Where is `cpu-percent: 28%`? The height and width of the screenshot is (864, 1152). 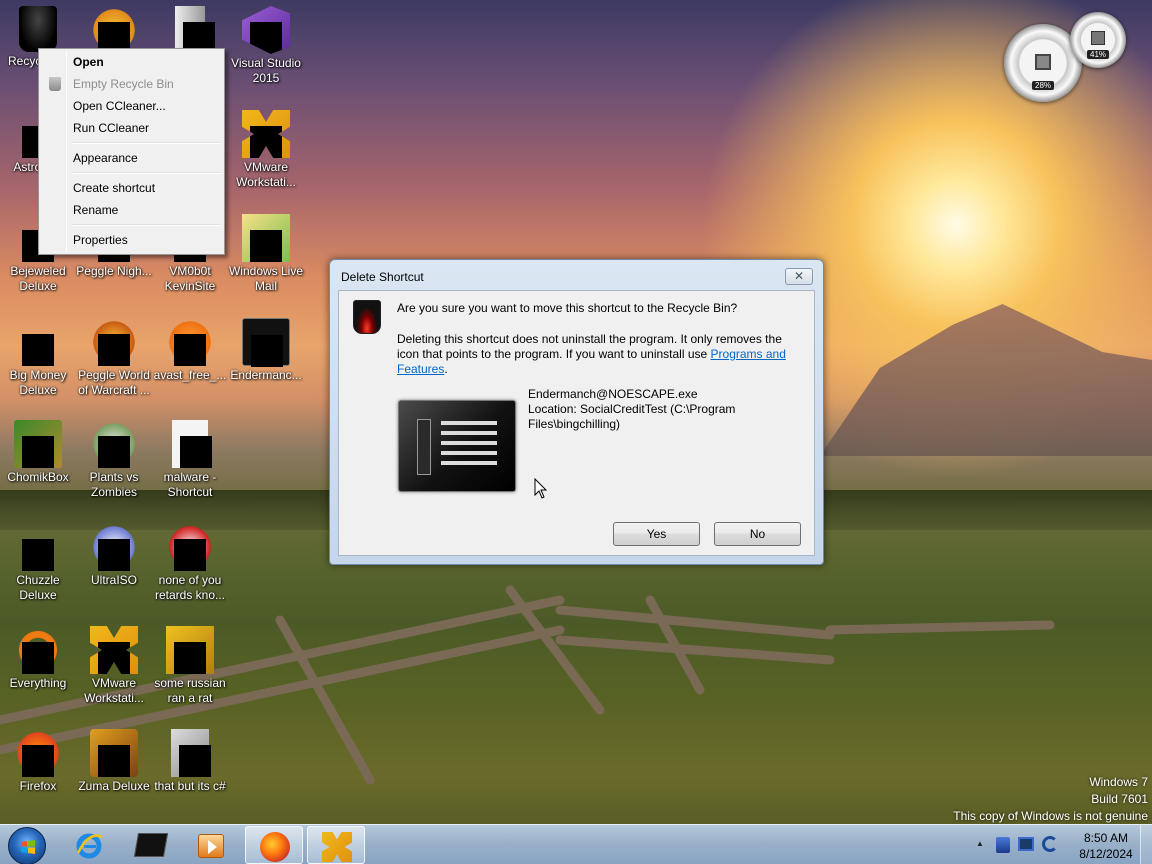
cpu-percent: 28% is located at coordinates (1043, 85).